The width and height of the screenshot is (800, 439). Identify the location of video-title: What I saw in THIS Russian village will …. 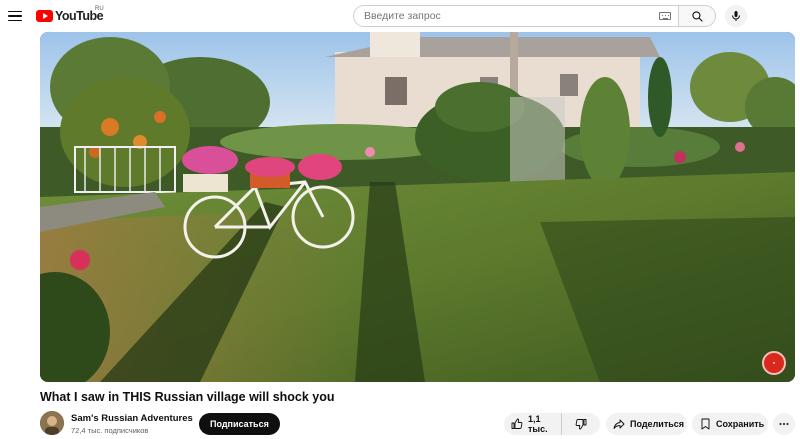
(187, 397).